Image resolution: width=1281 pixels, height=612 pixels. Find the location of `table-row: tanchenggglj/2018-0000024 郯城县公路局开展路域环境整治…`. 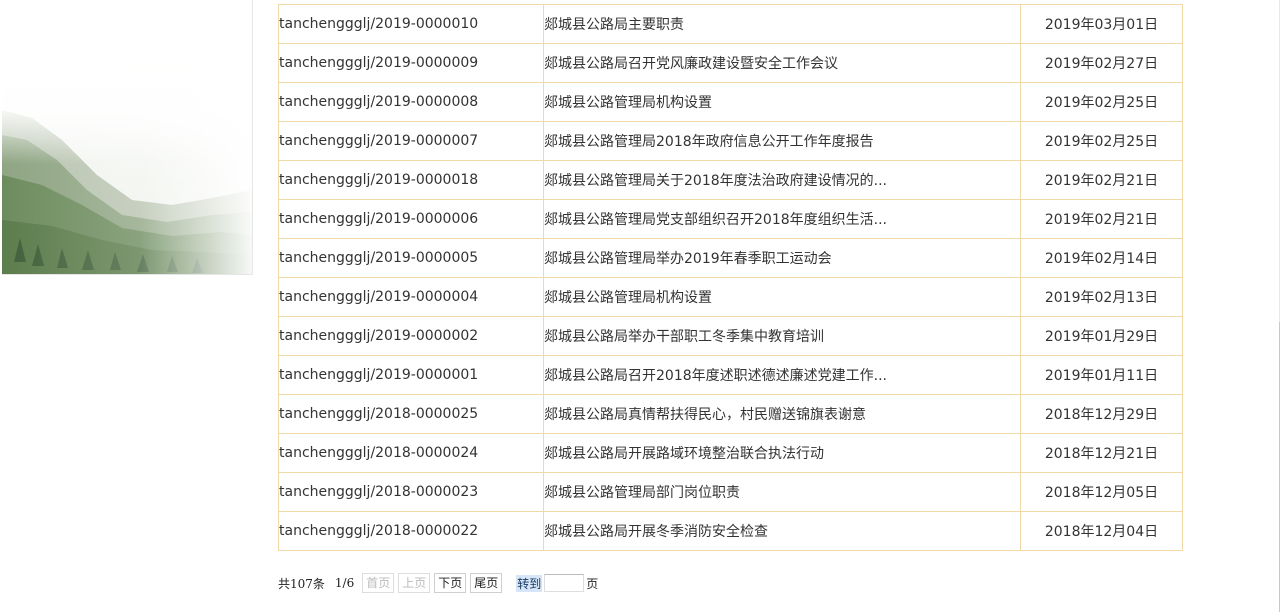

table-row: tanchenggglj/2018-0000024 郯城县公路局开展路域环境整治… is located at coordinates (730, 453).